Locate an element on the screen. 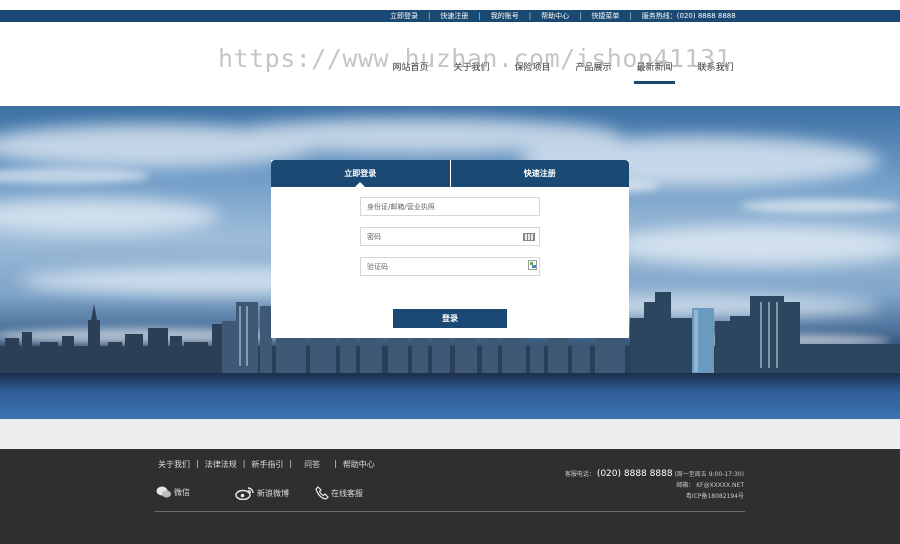 Image resolution: width=900 pixels, height=544 pixels. account-field is located at coordinates (450, 206).